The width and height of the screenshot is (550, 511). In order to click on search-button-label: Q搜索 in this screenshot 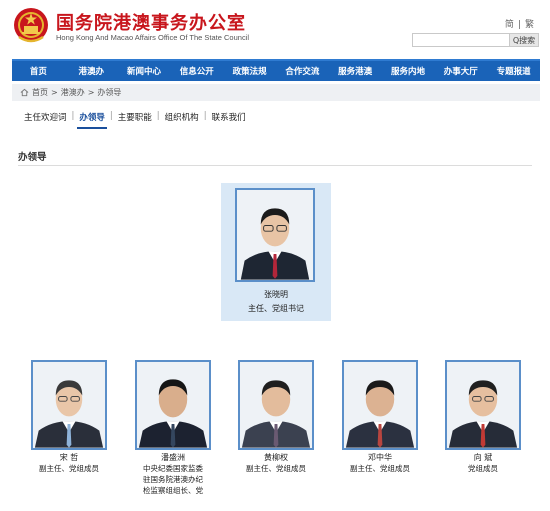, I will do `click(524, 40)`.